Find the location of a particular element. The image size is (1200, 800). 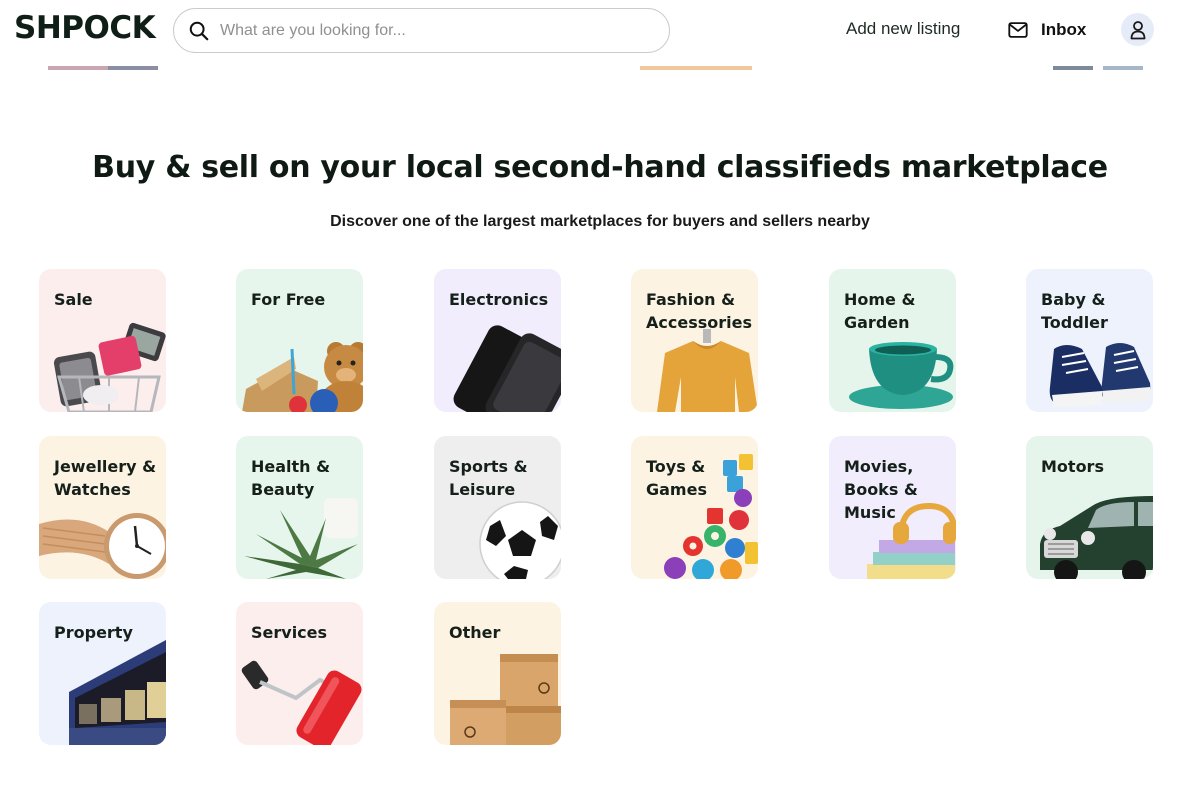

category-sale: Sale is located at coordinates (102, 340).